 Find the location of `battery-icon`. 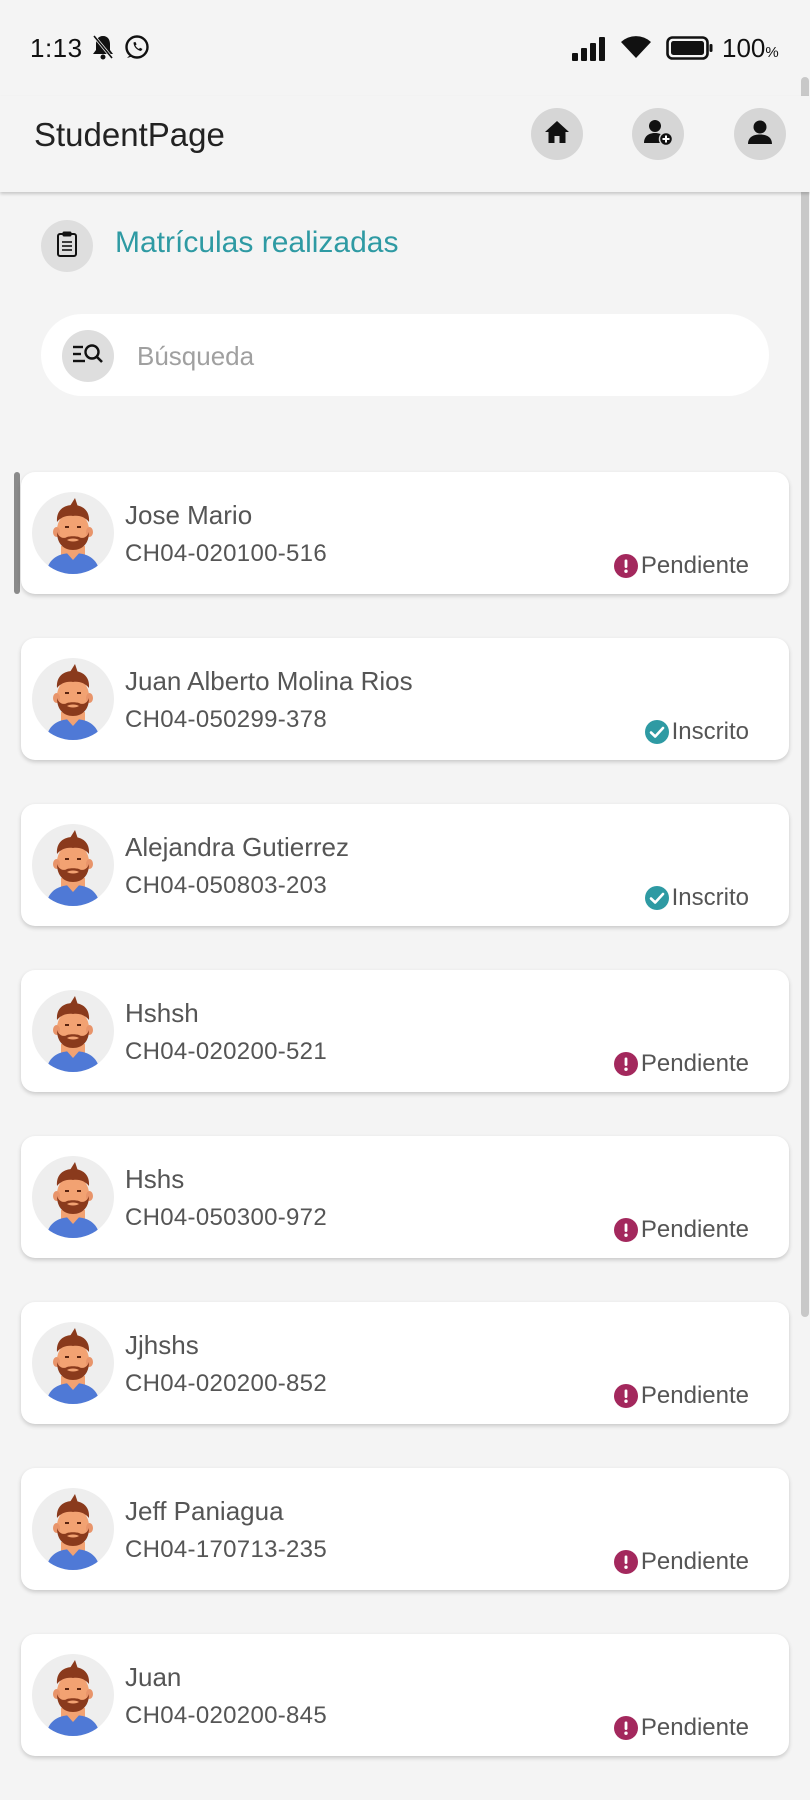

battery-icon is located at coordinates (690, 50).